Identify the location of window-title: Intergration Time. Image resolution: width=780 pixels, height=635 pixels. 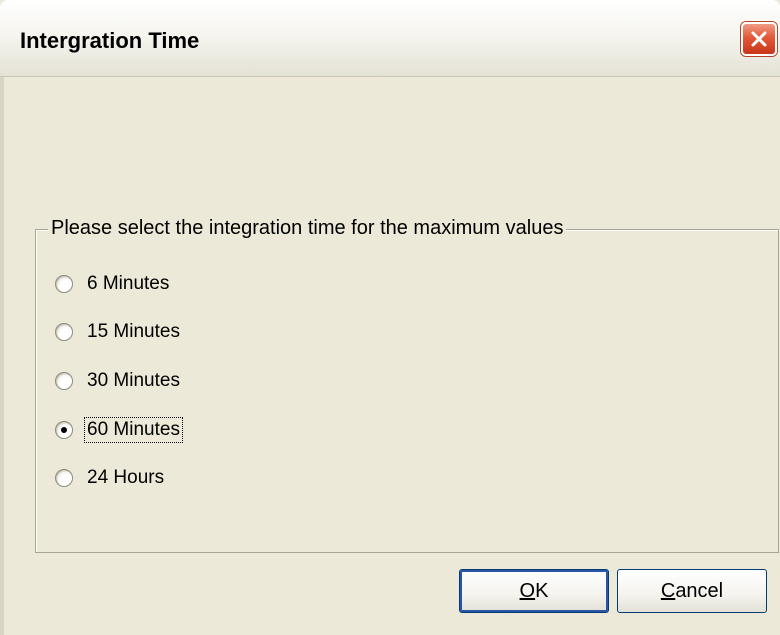
(110, 40).